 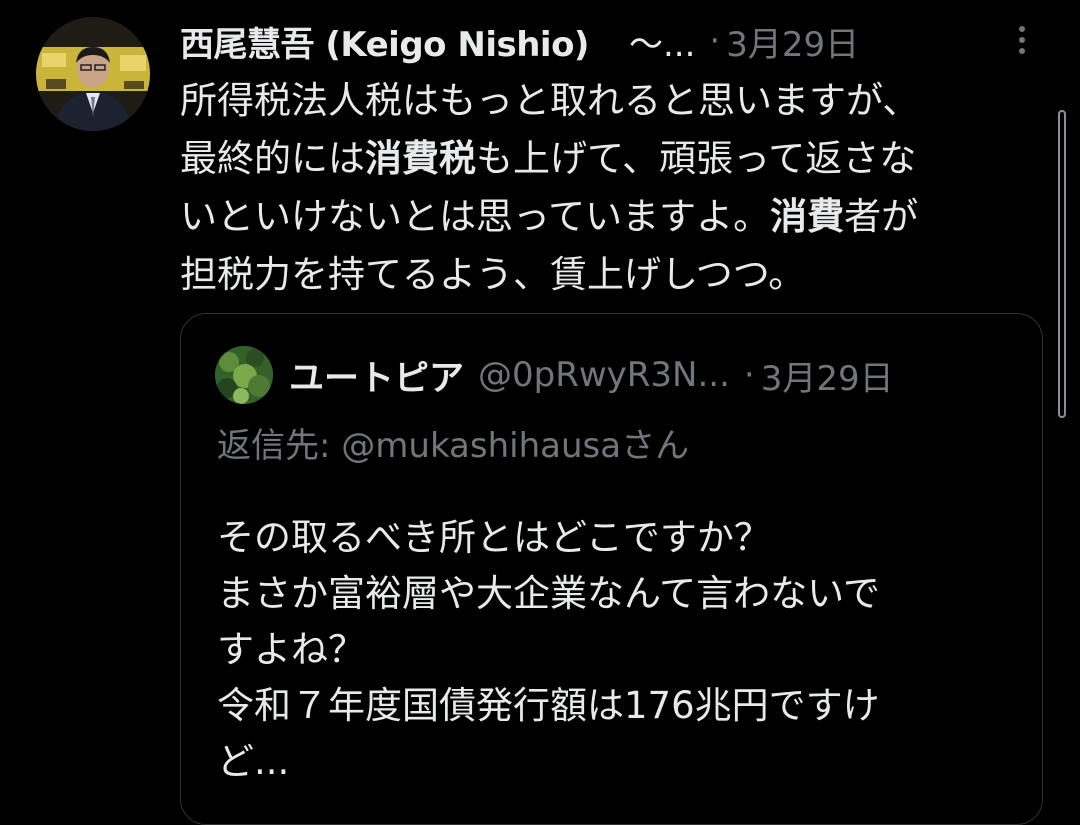 What do you see at coordinates (93, 74) in the screenshot?
I see `author-avatar` at bounding box center [93, 74].